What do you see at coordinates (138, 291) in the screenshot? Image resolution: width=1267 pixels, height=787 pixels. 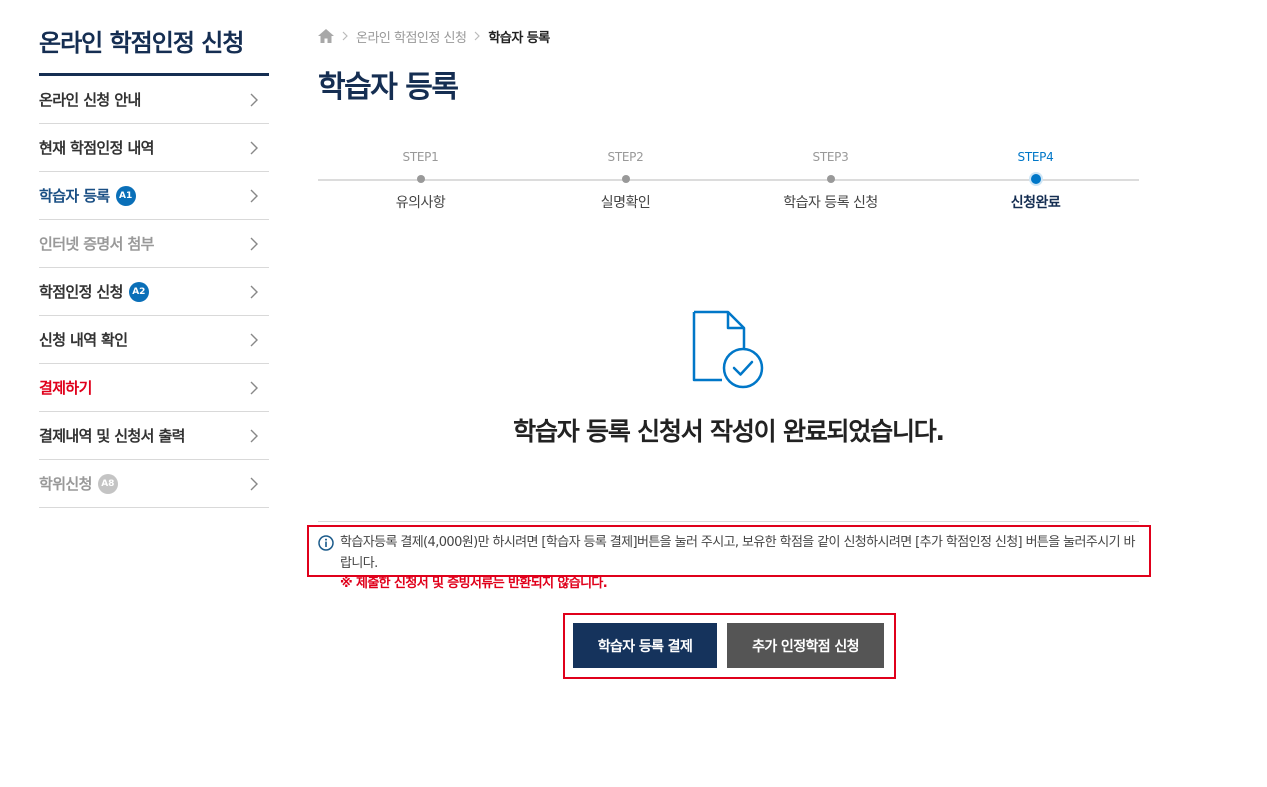 I see `step-badge: A2` at bounding box center [138, 291].